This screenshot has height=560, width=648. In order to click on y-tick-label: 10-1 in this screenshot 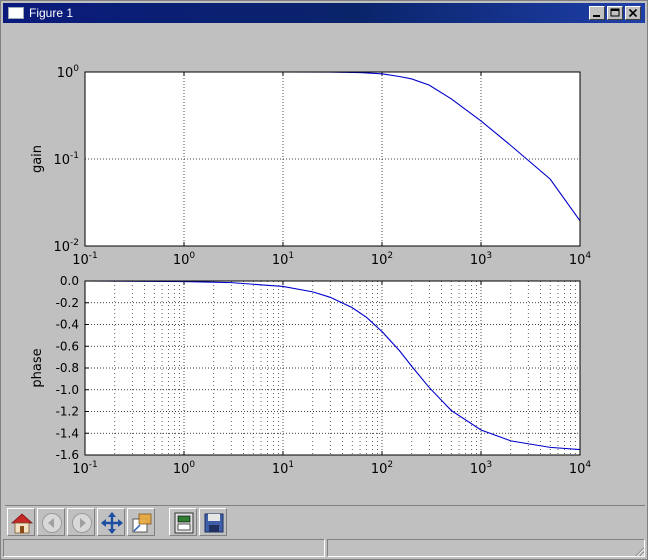, I will do `click(66, 159)`.